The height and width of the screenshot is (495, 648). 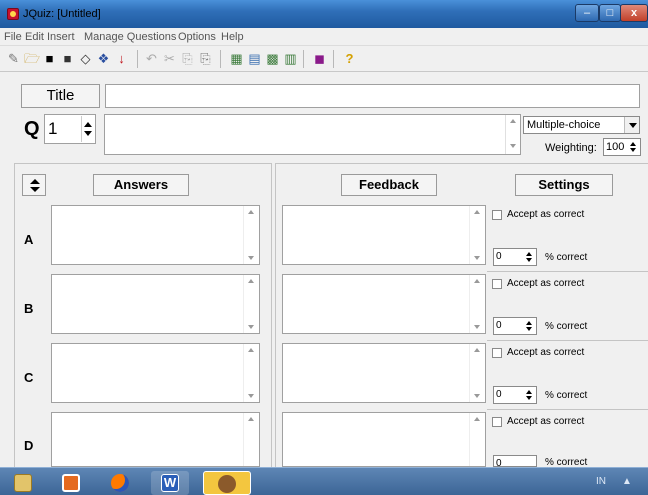 I want to click on feedback-b-input, so click(x=384, y=304).